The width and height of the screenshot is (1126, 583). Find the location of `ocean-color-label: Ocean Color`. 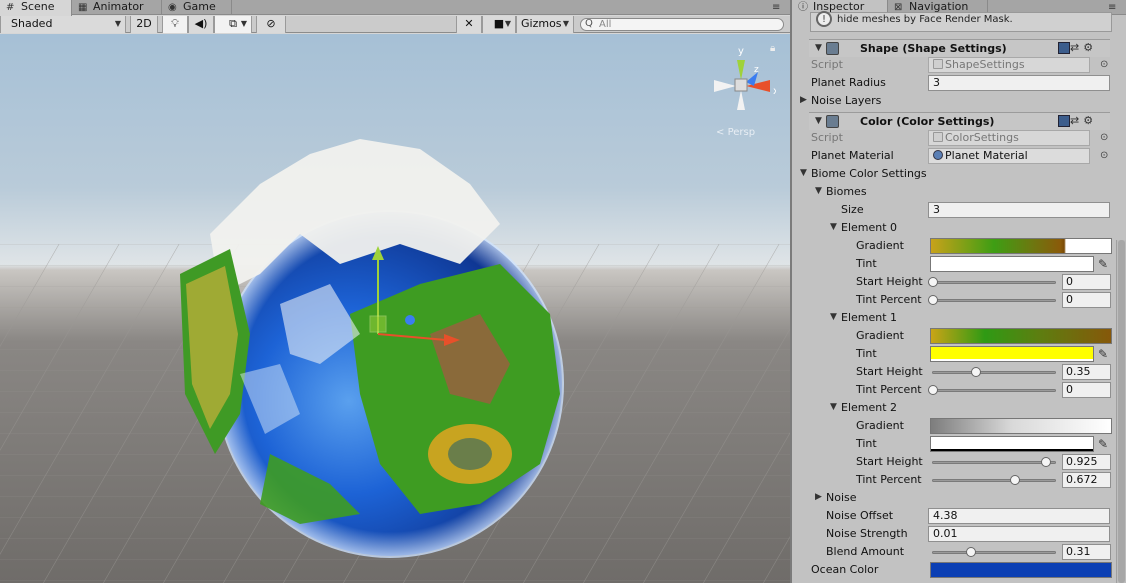

ocean-color-label: Ocean Color is located at coordinates (845, 569).